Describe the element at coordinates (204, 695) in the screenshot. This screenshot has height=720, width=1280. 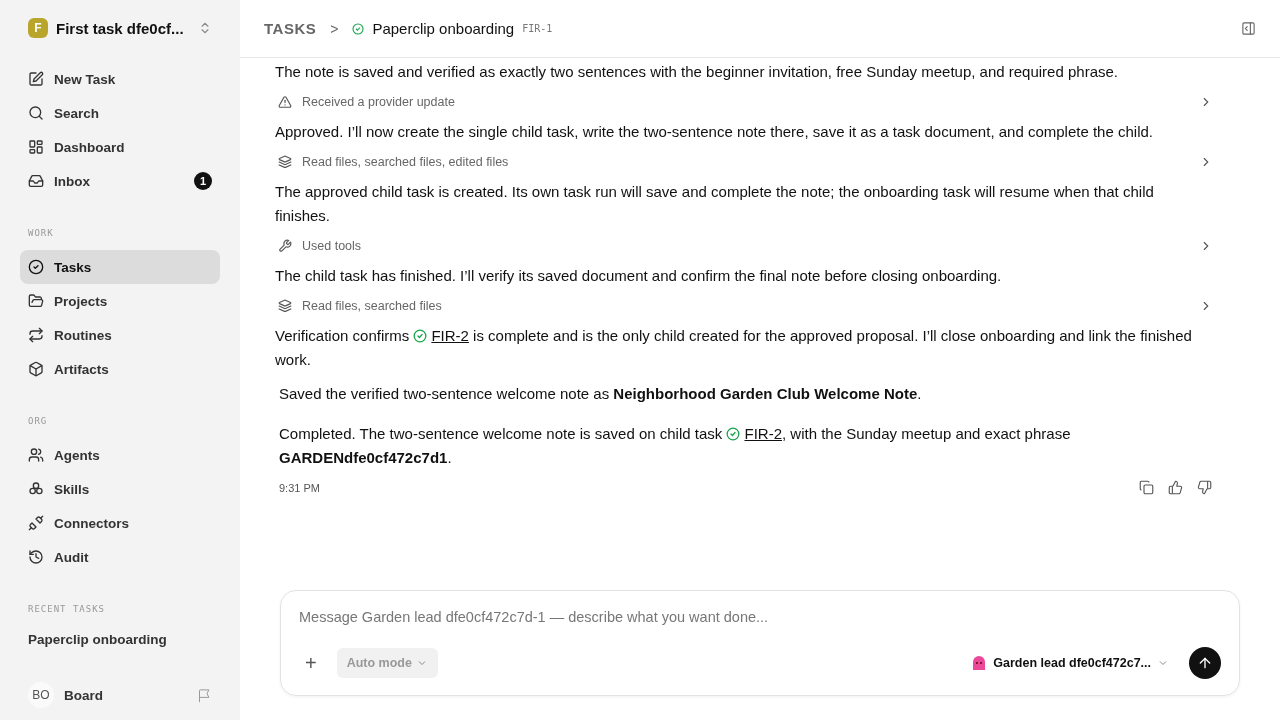
I see `flag-icon` at that location.